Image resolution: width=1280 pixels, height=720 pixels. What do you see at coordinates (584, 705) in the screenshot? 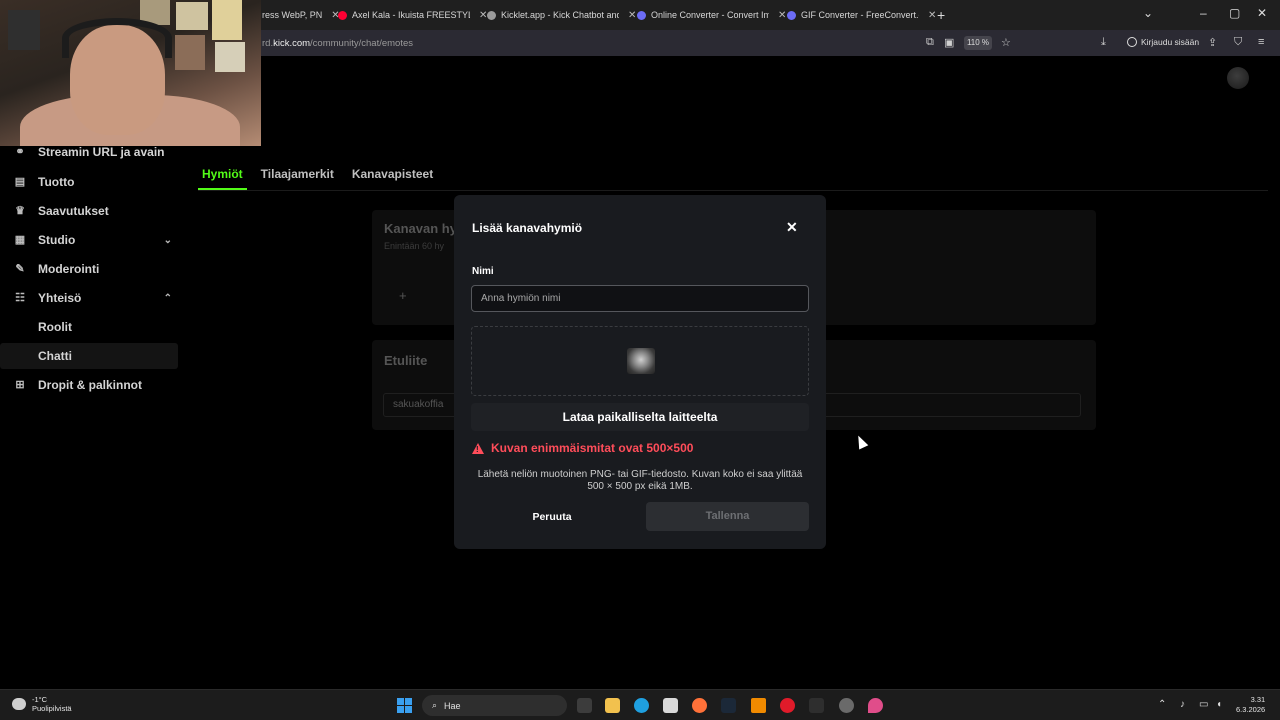
I see `task-view-icon` at bounding box center [584, 705].